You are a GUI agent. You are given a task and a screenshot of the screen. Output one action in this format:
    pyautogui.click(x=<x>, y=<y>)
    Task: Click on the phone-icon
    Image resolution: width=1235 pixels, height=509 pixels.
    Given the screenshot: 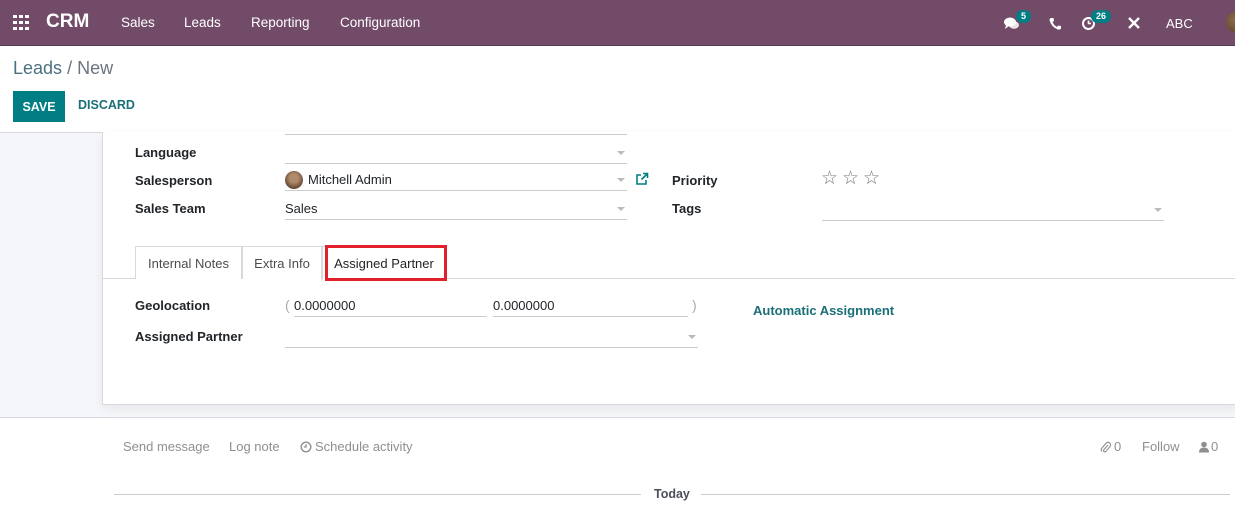 What is the action you would take?
    pyautogui.click(x=1055, y=23)
    